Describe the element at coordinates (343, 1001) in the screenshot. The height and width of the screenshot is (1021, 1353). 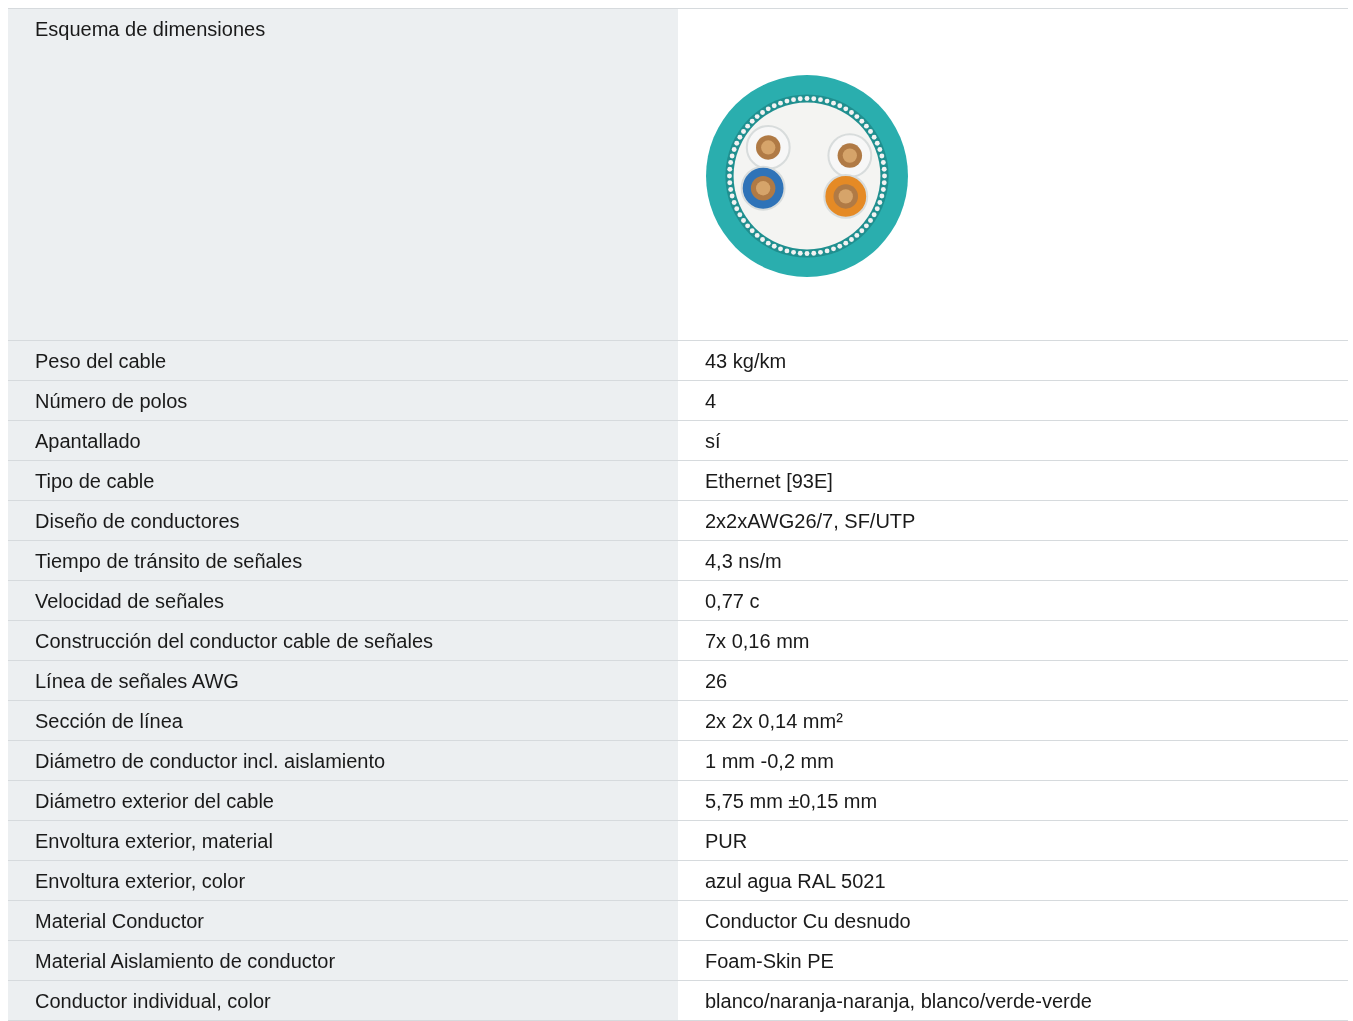
I see `property-label: Conductor individual, color` at that location.